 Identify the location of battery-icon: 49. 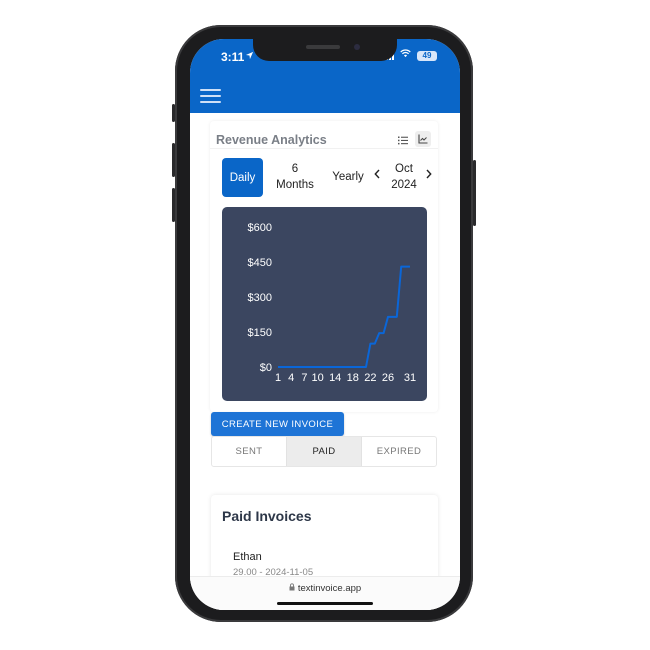
(427, 56).